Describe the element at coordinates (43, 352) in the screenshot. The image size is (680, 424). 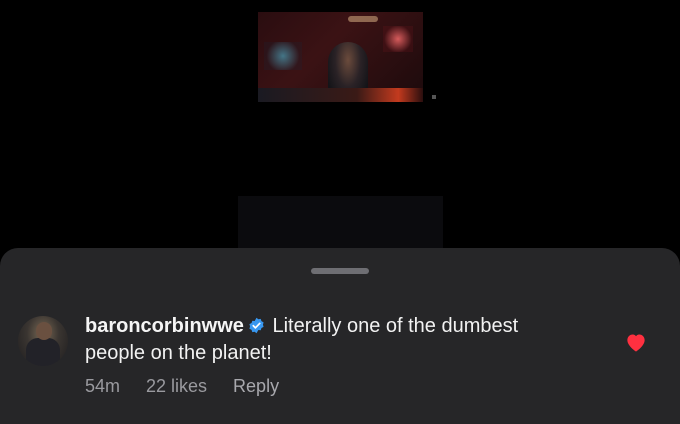
I see `avatar-suit-shape` at that location.